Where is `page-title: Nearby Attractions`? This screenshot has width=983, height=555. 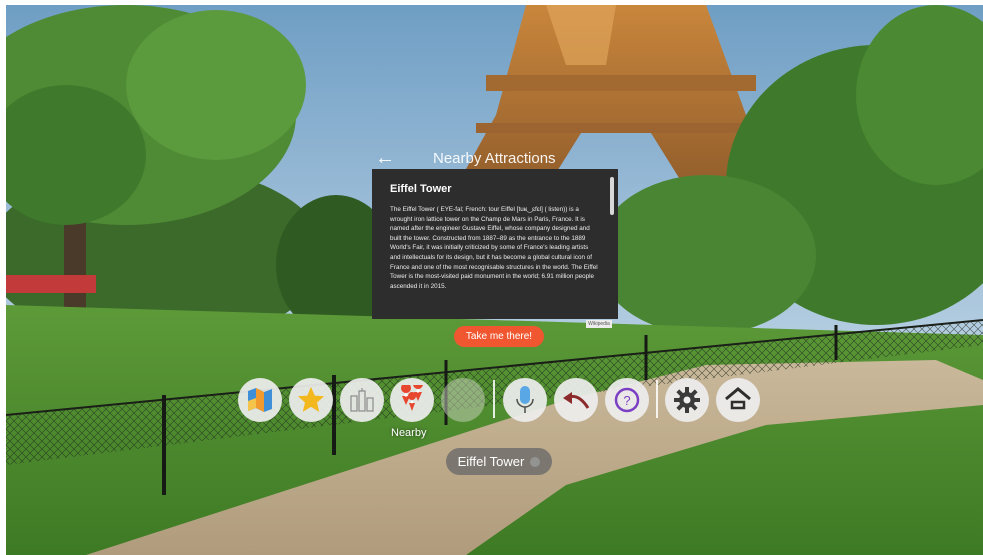 page-title: Nearby Attractions is located at coordinates (494, 158).